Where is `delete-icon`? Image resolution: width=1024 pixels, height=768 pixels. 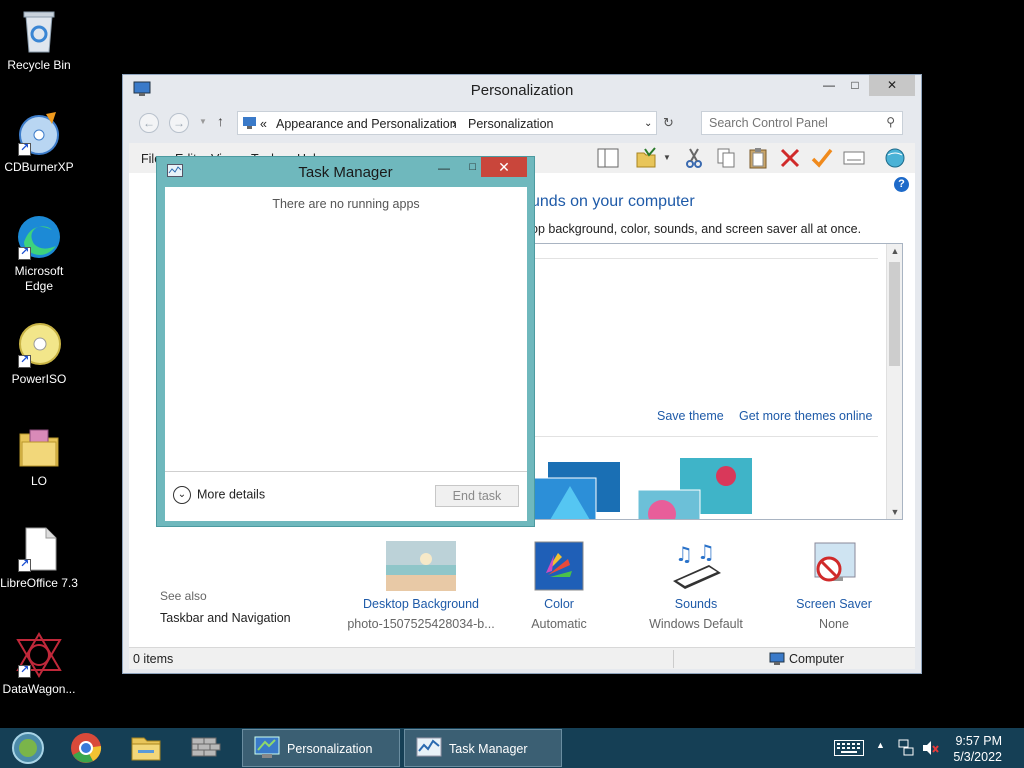 delete-icon is located at coordinates (790, 158).